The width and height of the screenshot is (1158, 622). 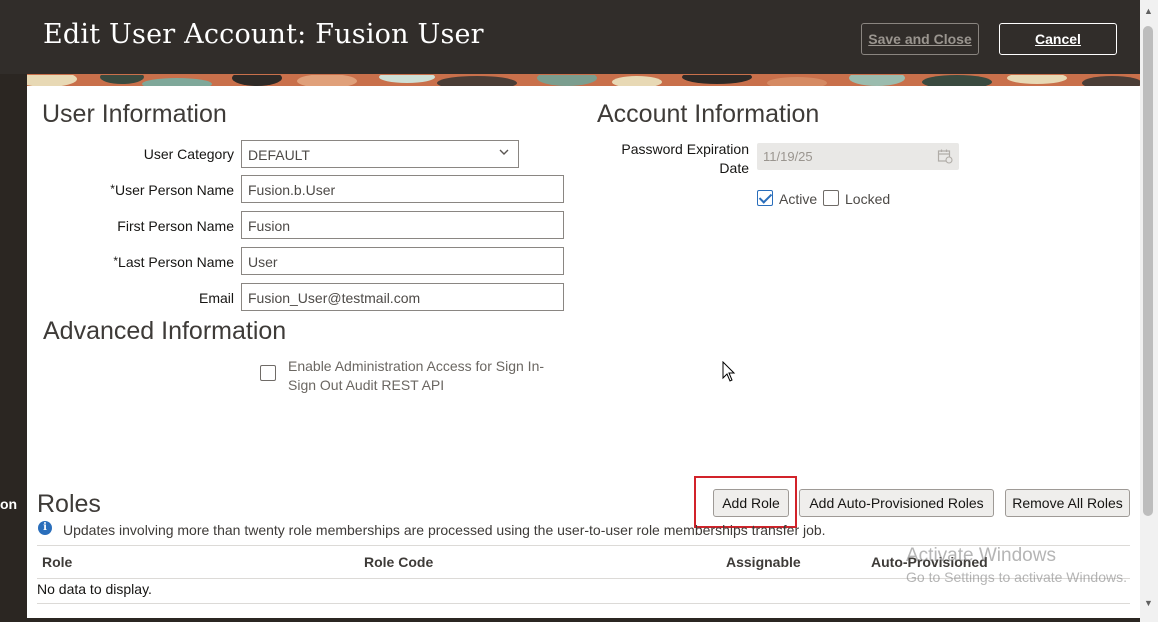 I want to click on add-auto-provisioned-roles-button: Add Auto-Provisioned Roles, so click(x=896, y=503).